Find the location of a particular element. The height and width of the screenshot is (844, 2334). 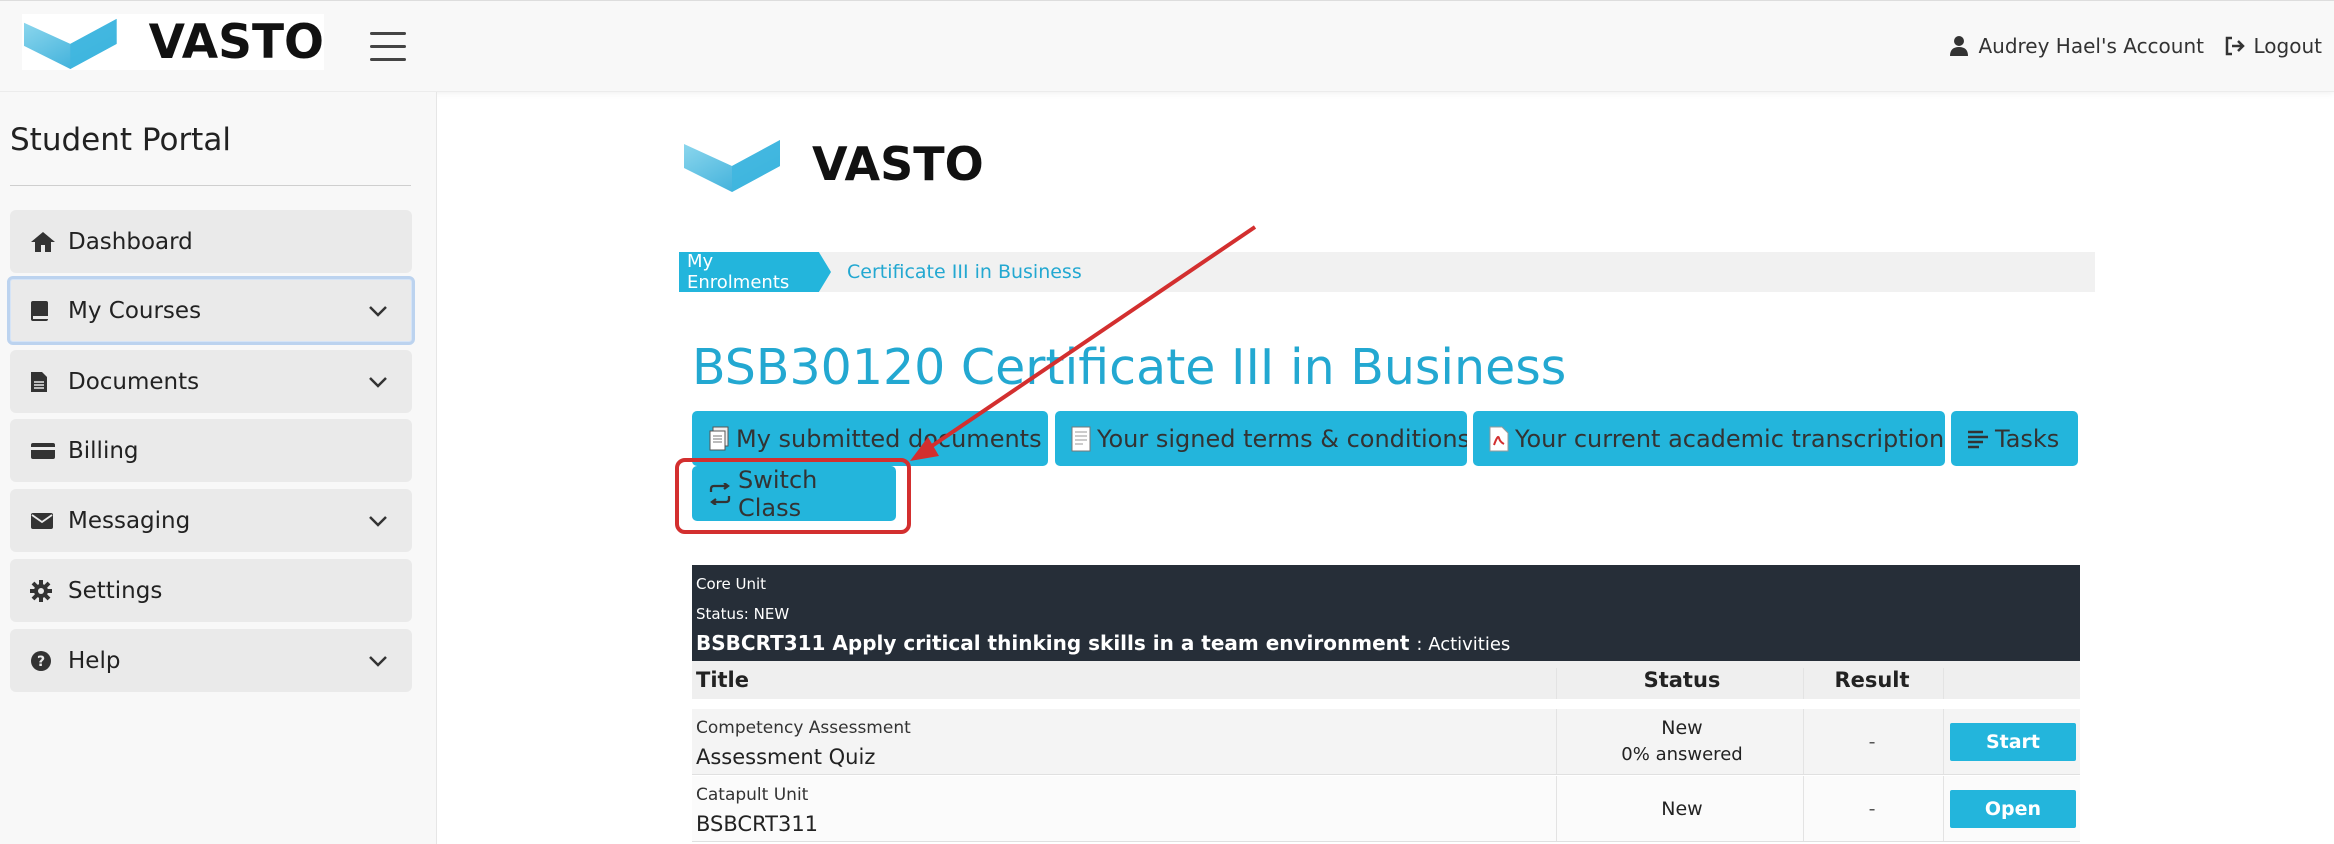

activity-name: BSBCRT311 is located at coordinates (757, 824).